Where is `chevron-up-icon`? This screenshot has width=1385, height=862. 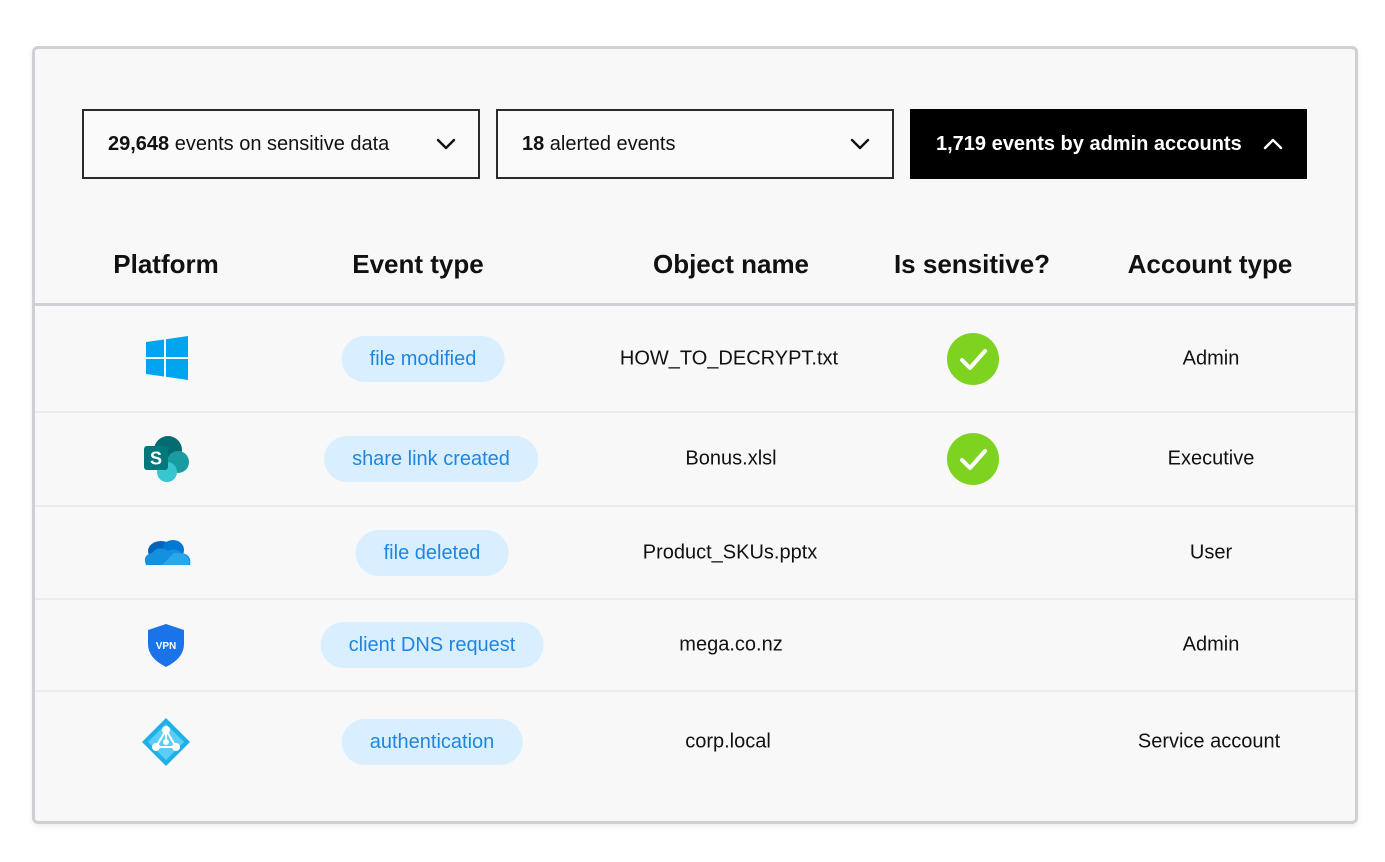 chevron-up-icon is located at coordinates (1273, 144).